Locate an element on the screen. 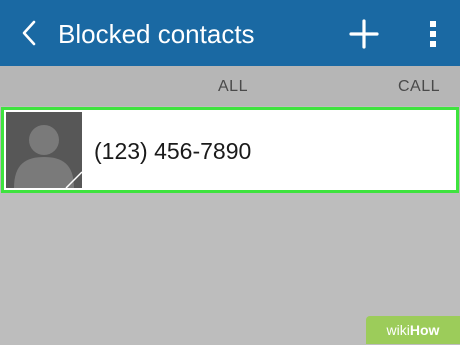  plus-icon is located at coordinates (364, 34).